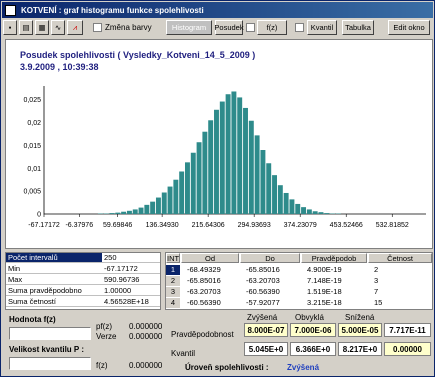 This screenshot has width=435, height=377. What do you see at coordinates (146, 326) in the screenshot?
I see `pfz-value: 0.000000` at bounding box center [146, 326].